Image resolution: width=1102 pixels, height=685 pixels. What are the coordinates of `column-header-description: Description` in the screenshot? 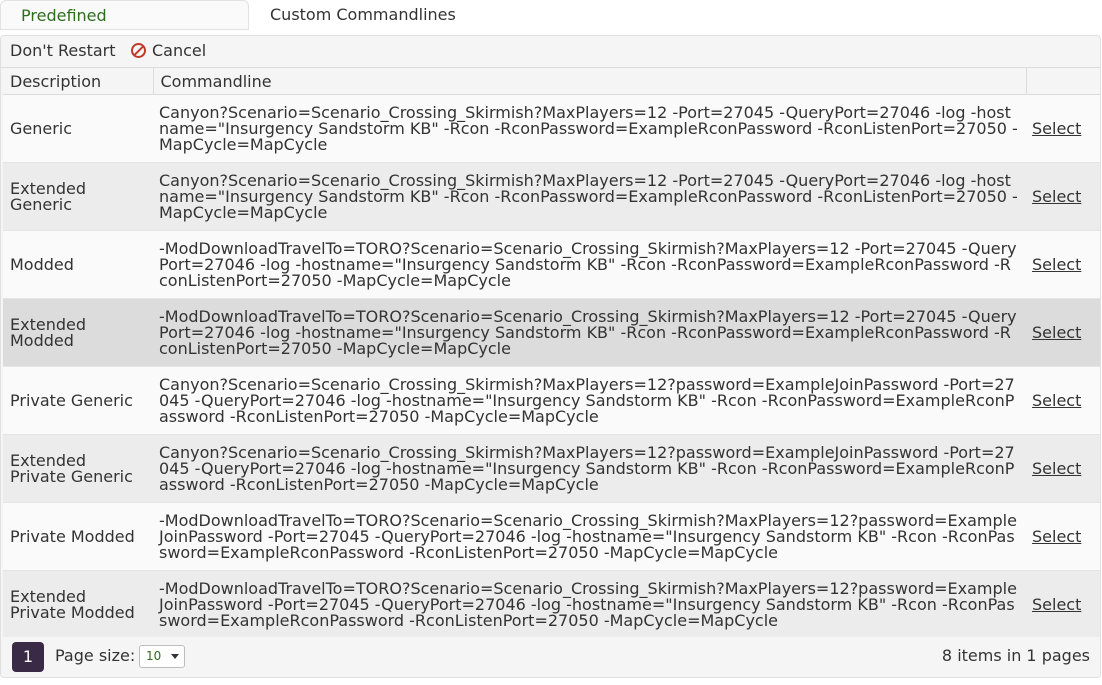 It's located at (78, 81).